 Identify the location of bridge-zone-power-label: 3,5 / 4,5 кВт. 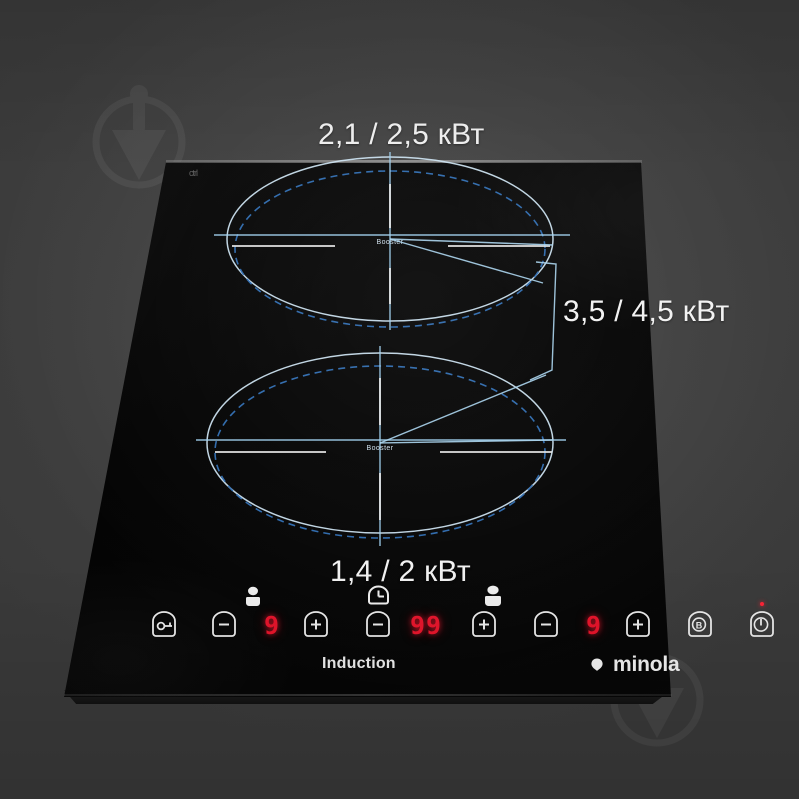
(646, 311).